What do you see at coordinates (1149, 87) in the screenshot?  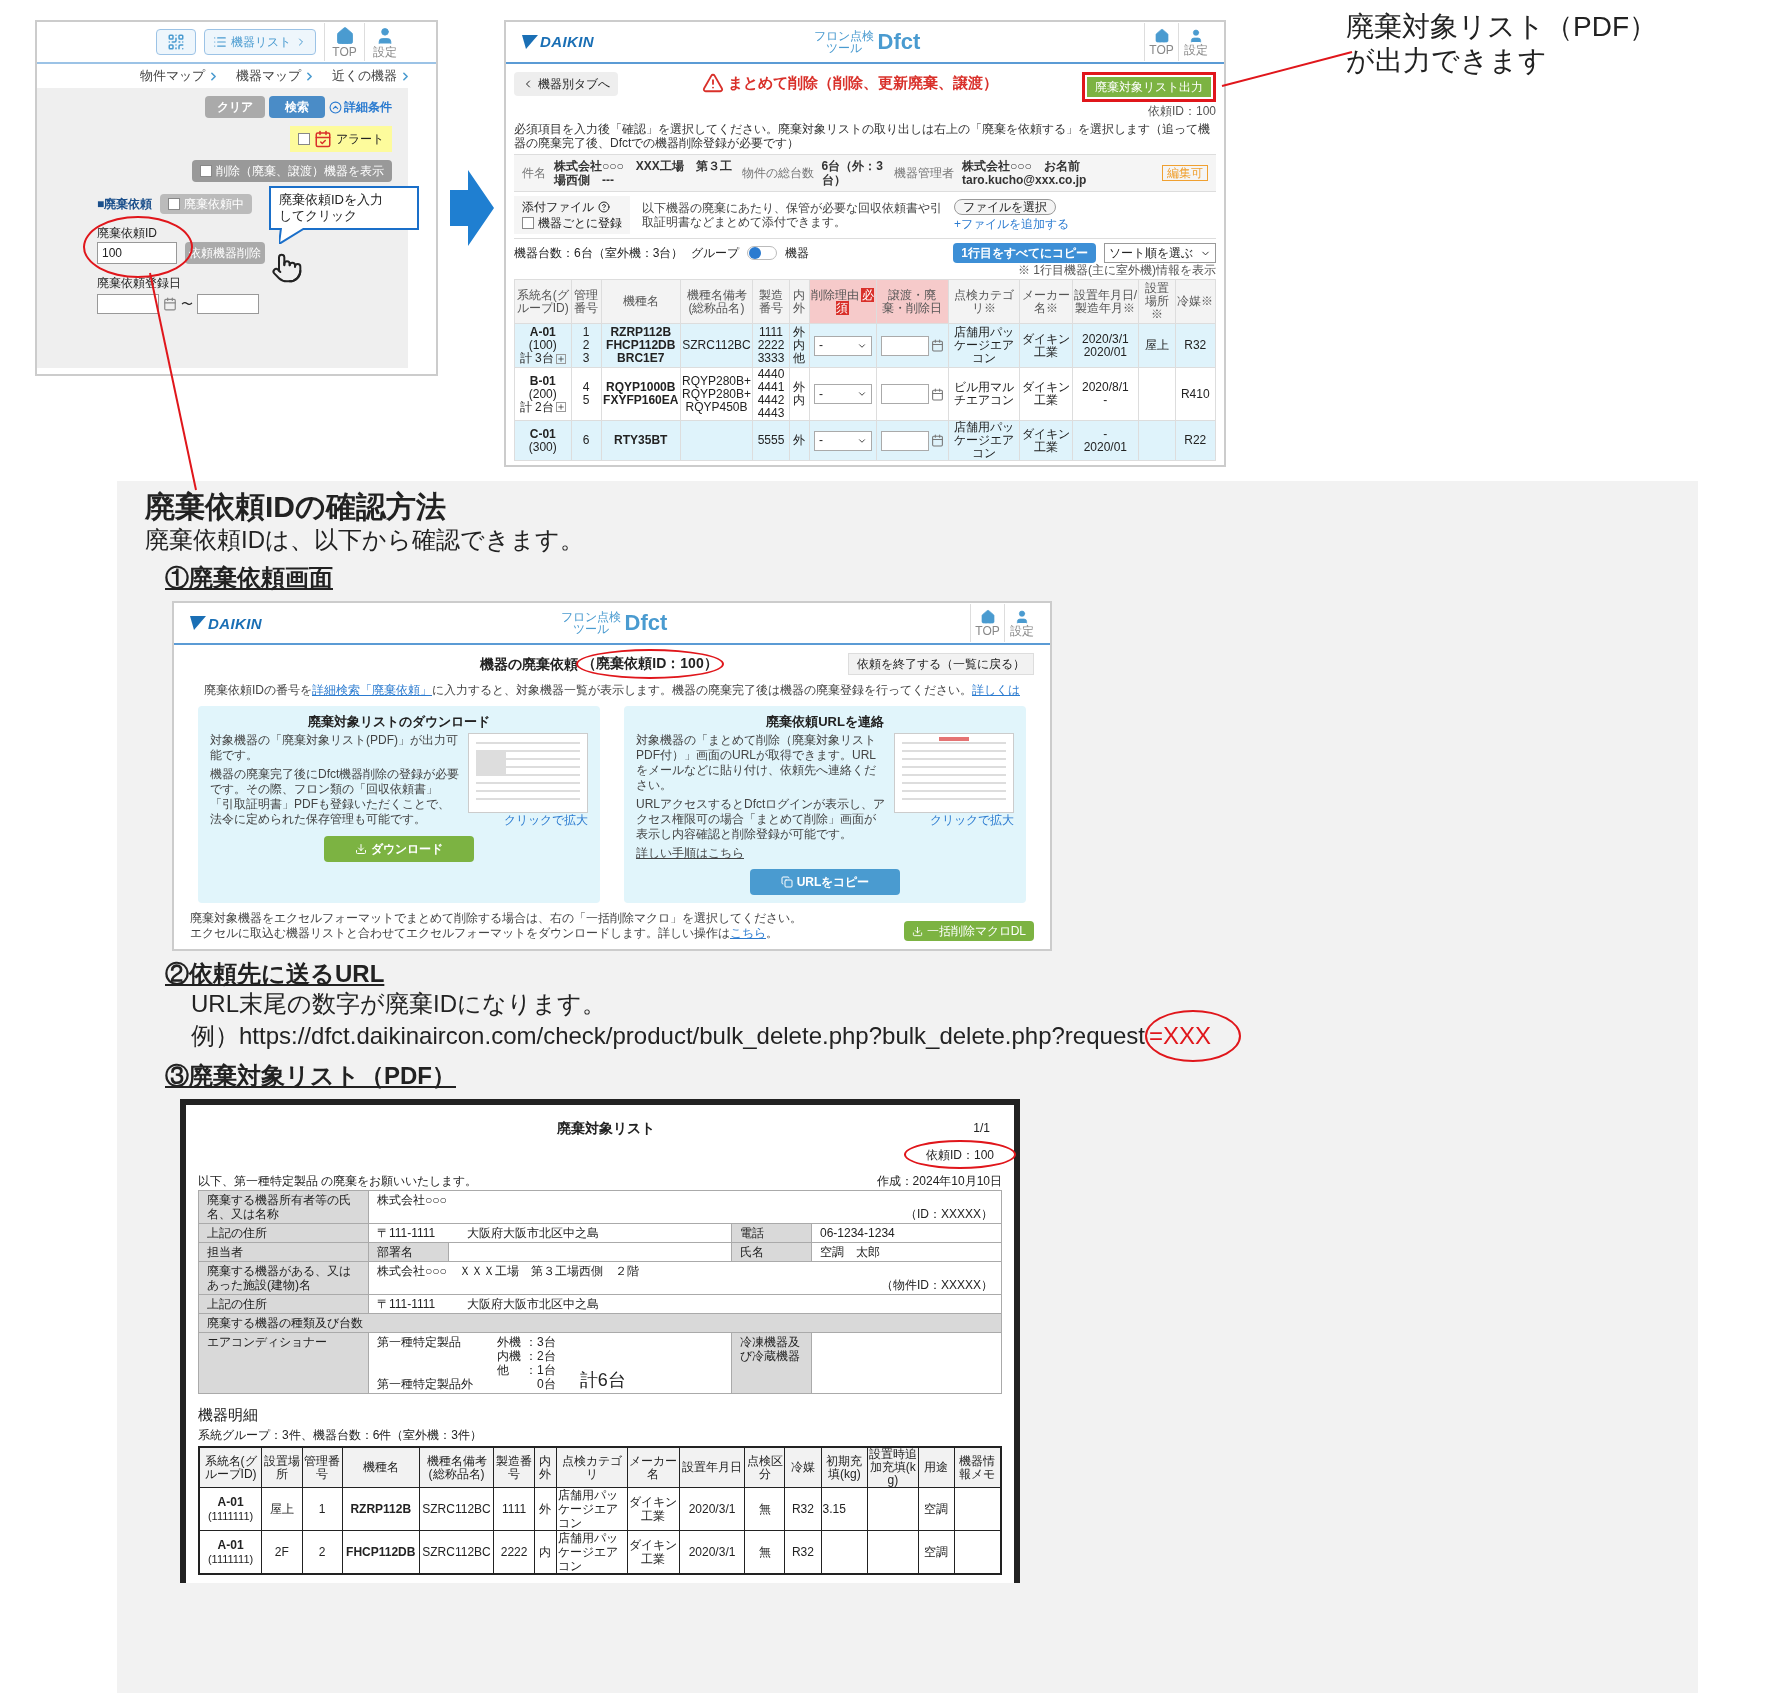 I see `export-list-button: 廃棄対象リスト出力` at bounding box center [1149, 87].